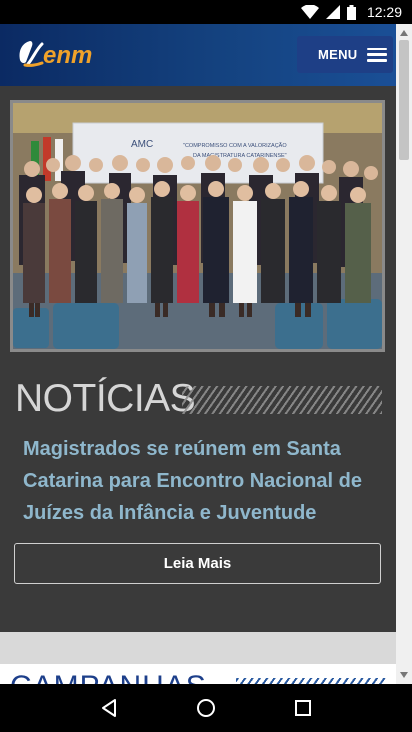  I want to click on site-header: enm MENU, so click(198, 55).